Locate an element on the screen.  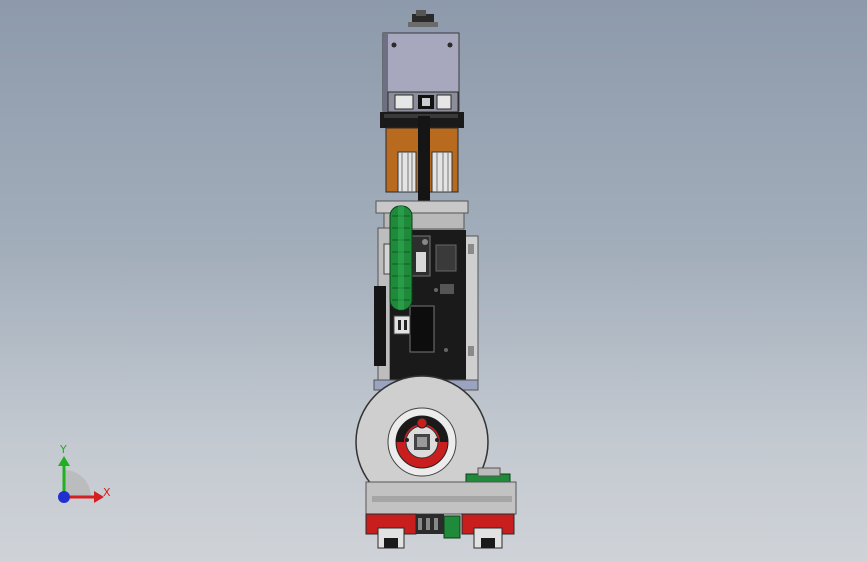
y-axis-arrow is located at coordinates (64, 461).